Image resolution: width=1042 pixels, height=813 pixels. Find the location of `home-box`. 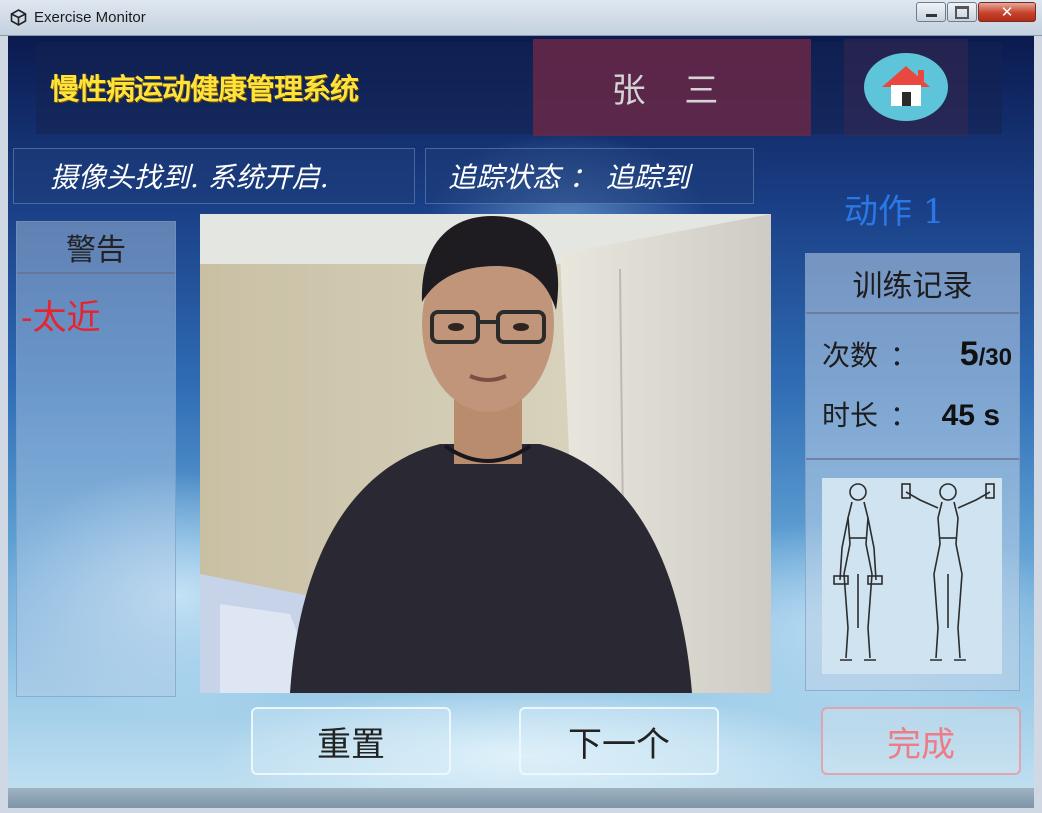

home-box is located at coordinates (906, 87).